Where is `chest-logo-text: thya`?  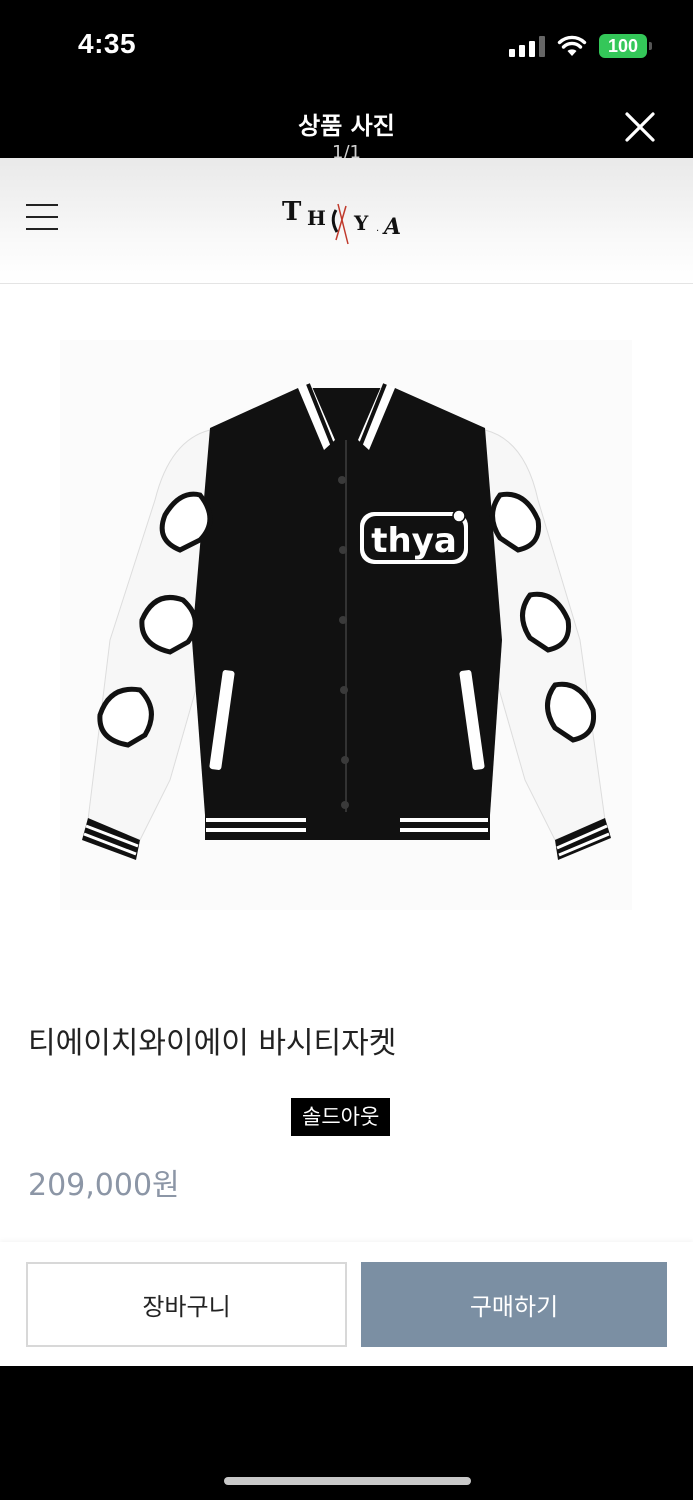
chest-logo-text: thya is located at coordinates (414, 541).